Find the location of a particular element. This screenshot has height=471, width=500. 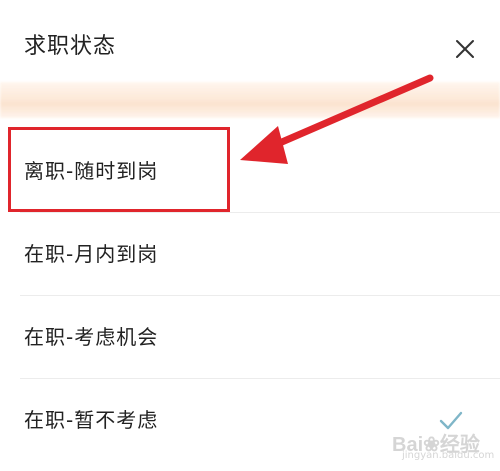

option-label: 在职-暂不考虑 is located at coordinates (91, 420).